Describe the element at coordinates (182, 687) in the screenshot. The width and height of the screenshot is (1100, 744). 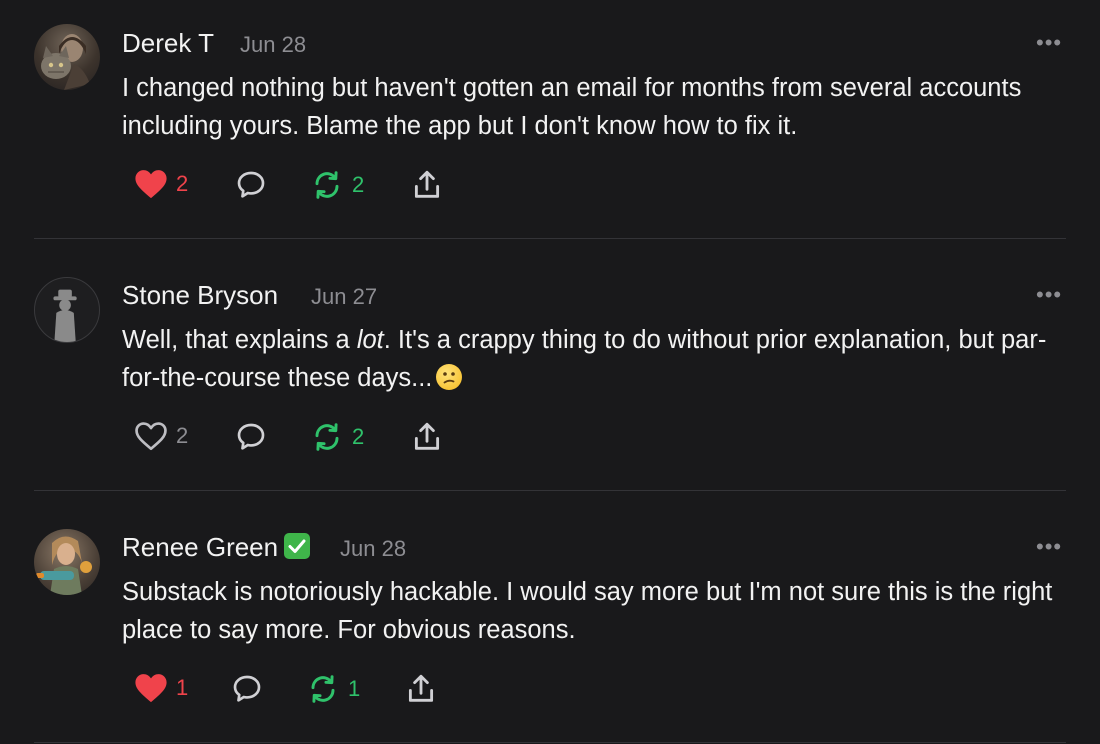
I see `like-count: 1` at that location.